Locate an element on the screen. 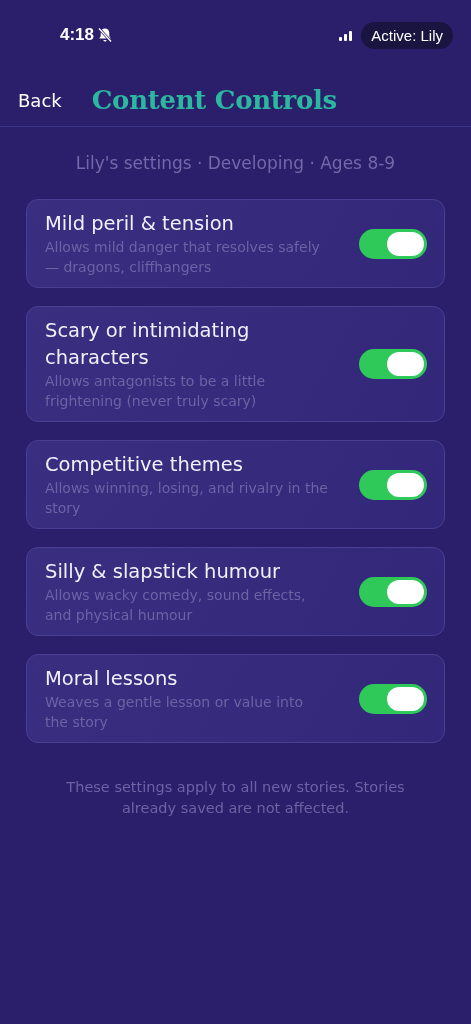 The image size is (471, 1024). profile-summary: Lily's settings · Developing · Ages 8-9 is located at coordinates (235, 163).